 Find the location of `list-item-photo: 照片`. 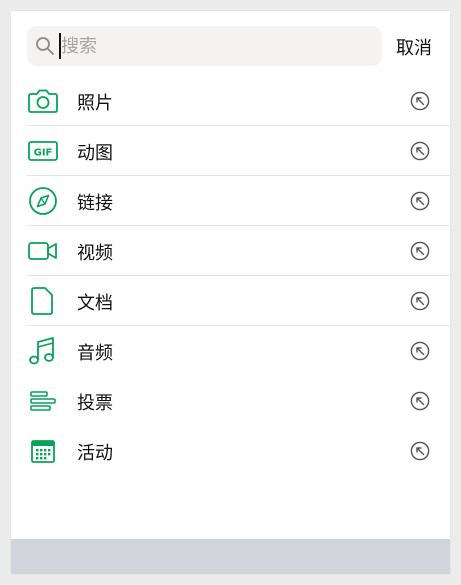

list-item-photo: 照片 is located at coordinates (238, 101).